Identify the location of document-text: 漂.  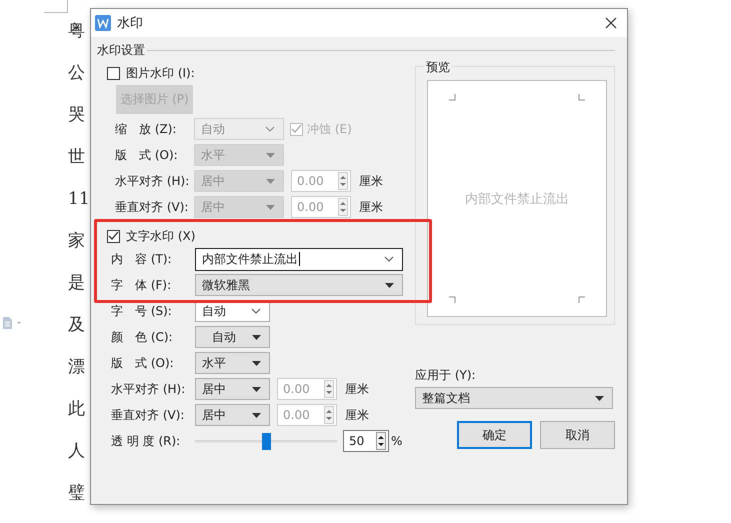
(77, 367).